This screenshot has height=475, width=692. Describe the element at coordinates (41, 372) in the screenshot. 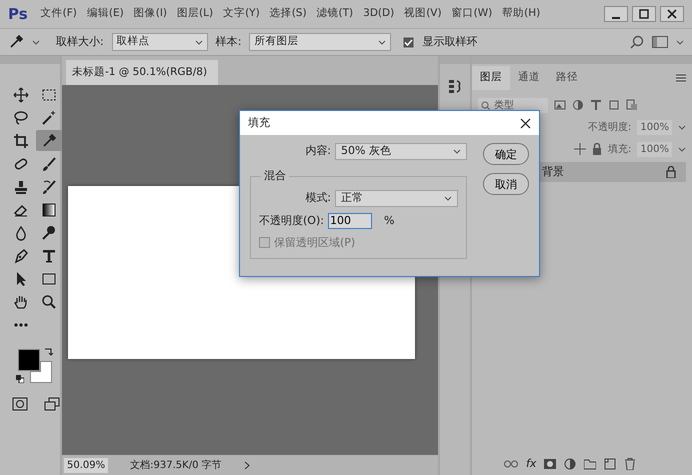

I see `background-swatch` at that location.